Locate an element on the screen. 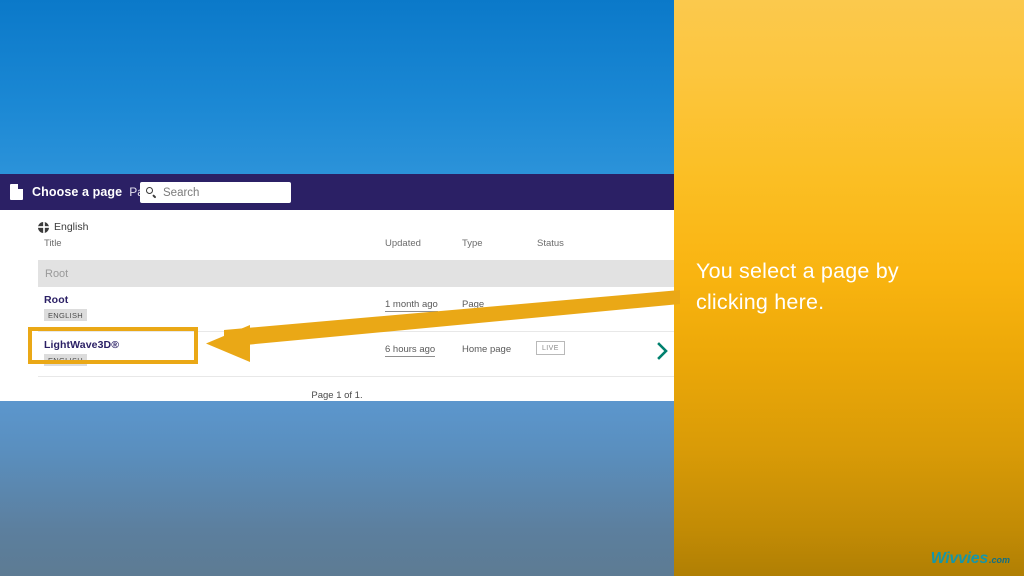 This screenshot has width=1024, height=576. document-icon is located at coordinates (16, 192).